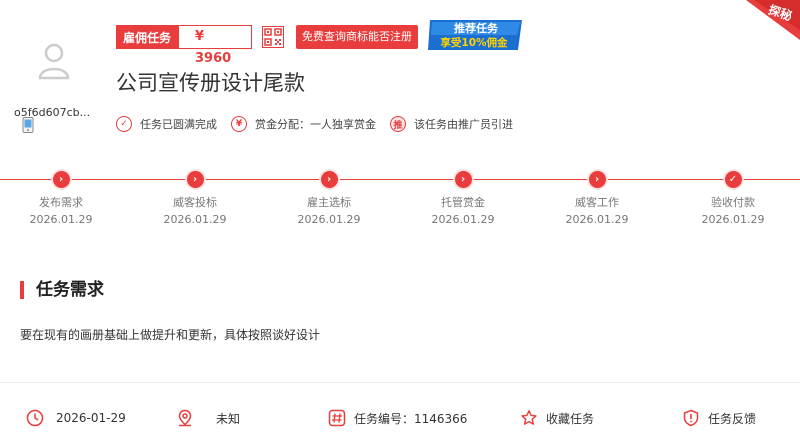 Image resolution: width=800 pixels, height=443 pixels. I want to click on promo-line1: 推荐任务, so click(476, 28).